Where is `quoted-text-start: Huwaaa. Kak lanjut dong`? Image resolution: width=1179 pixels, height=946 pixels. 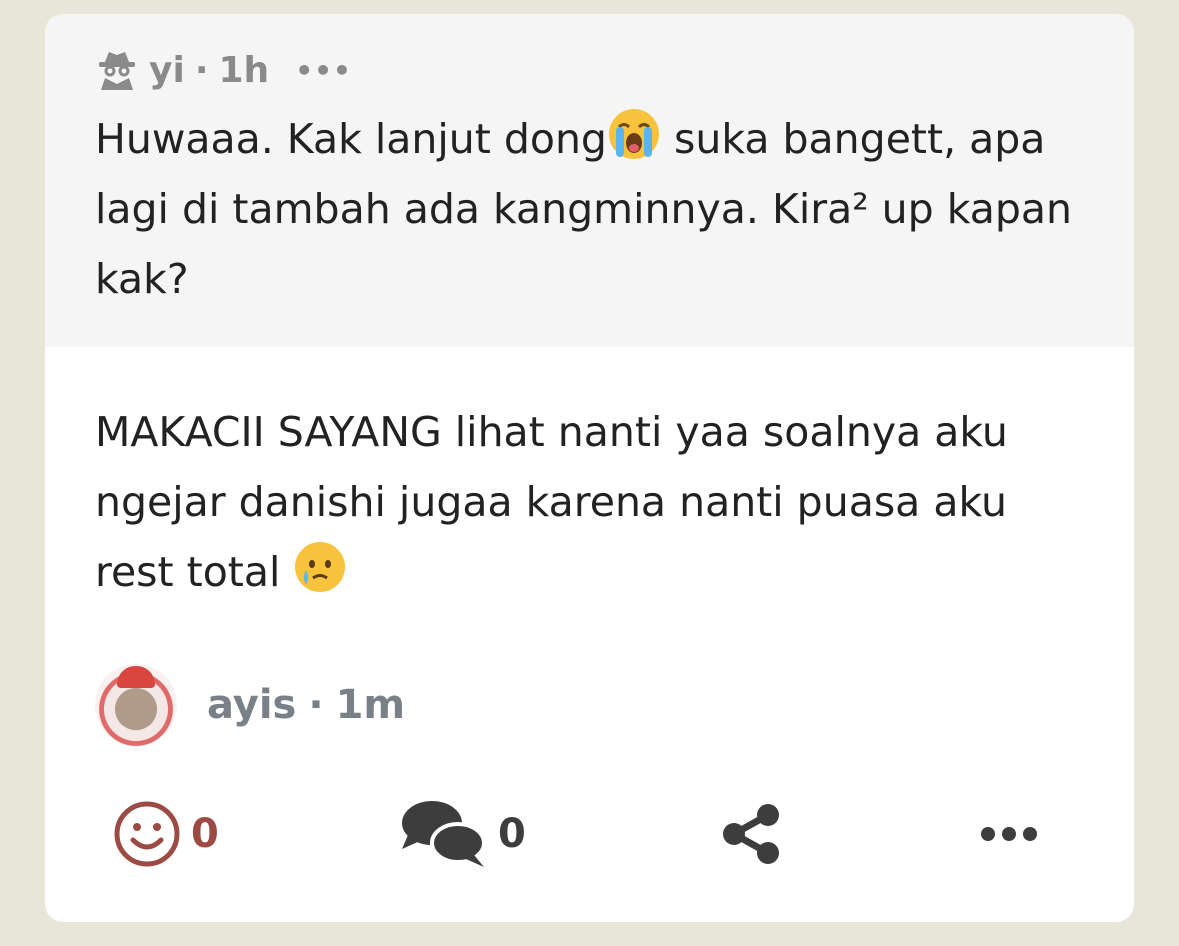 quoted-text-start: Huwaaa. Kak lanjut dong is located at coordinates (351, 139).